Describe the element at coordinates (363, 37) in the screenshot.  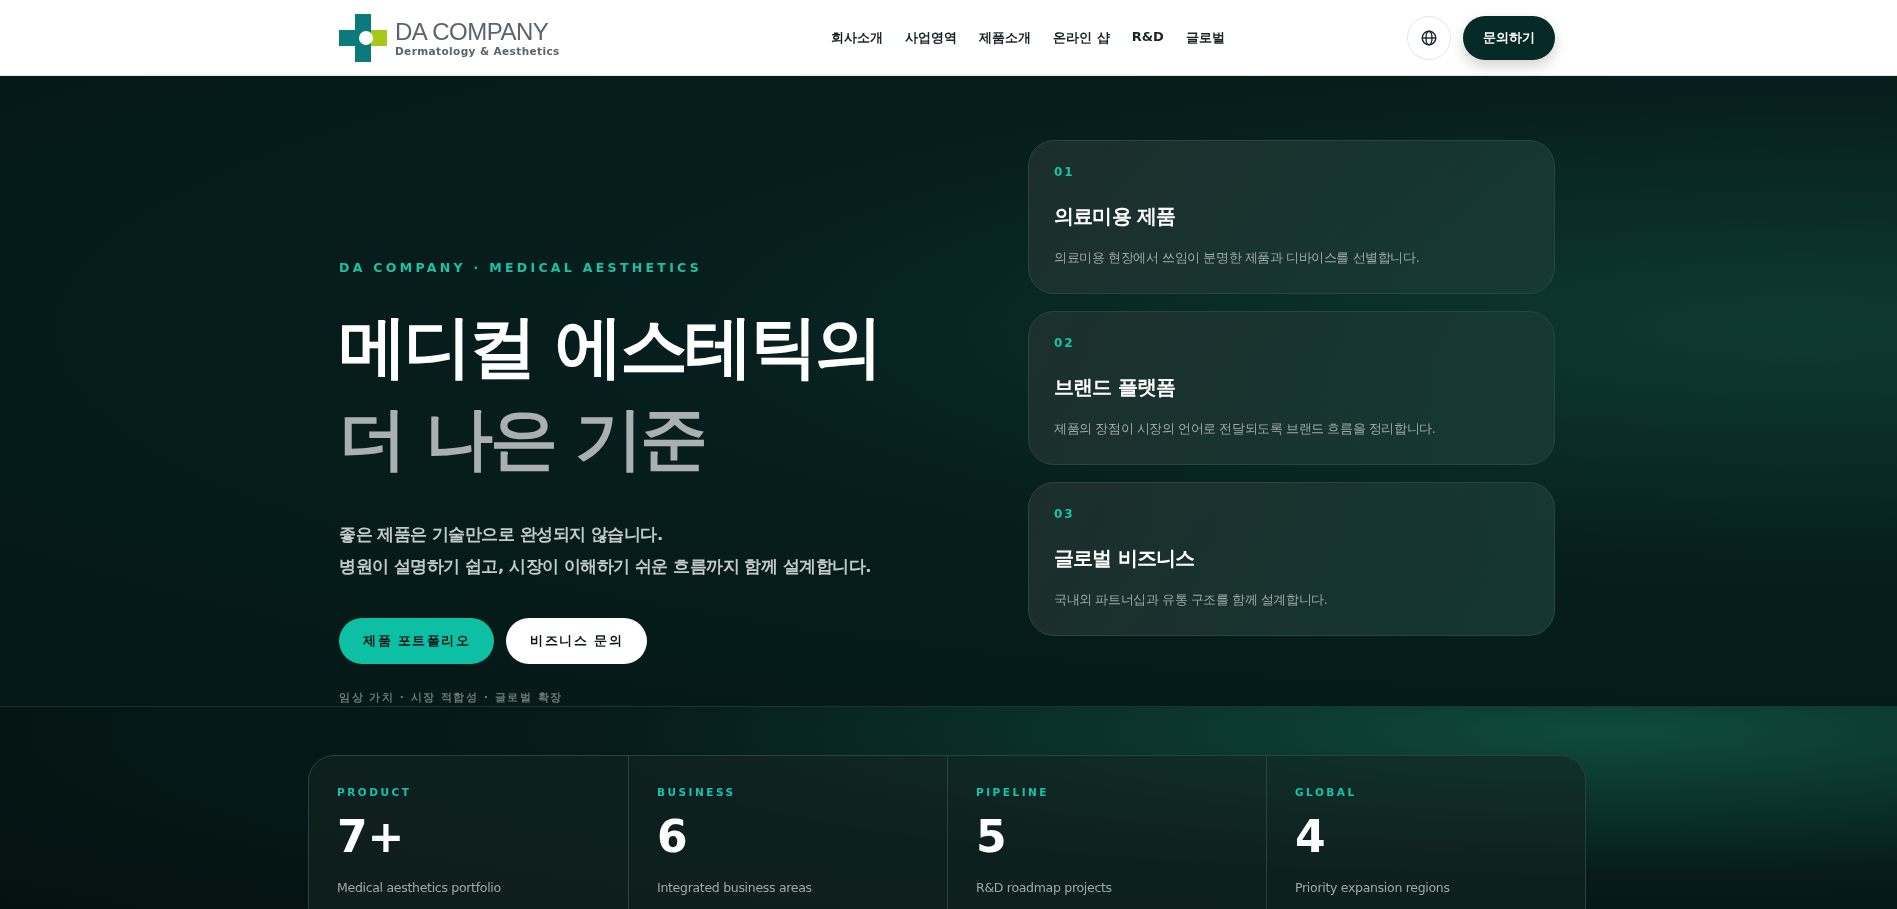
I see `logo-icon` at that location.